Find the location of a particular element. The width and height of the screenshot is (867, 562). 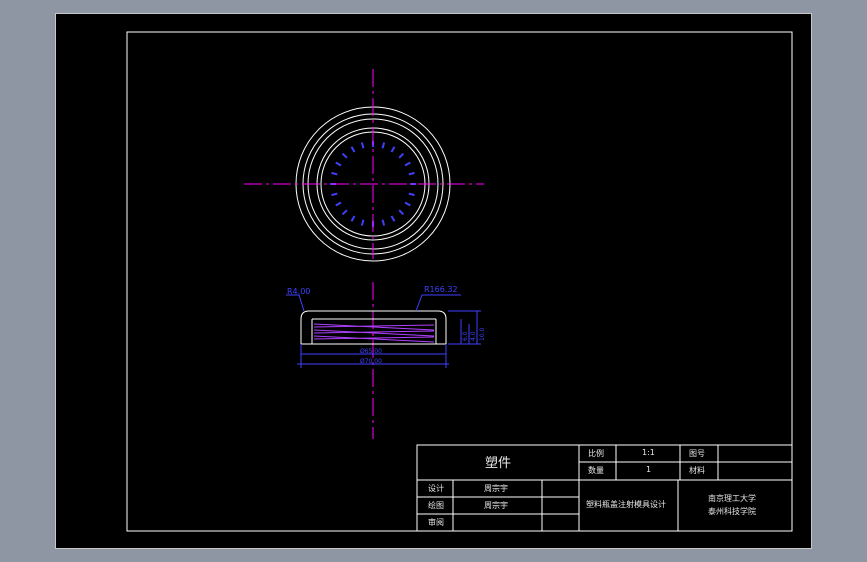

leader-r-large is located at coordinates (438, 303).